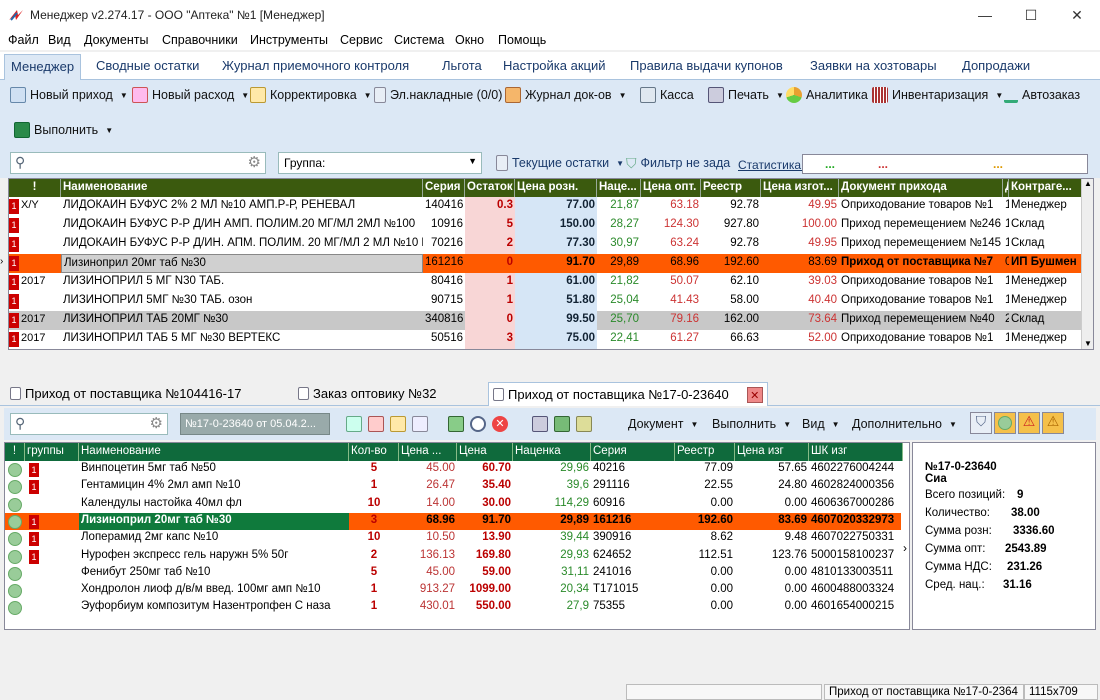 This screenshot has height=700, width=1100. Describe the element at coordinates (856, 452) in the screenshot. I see `column-header: ШК изг` at that location.